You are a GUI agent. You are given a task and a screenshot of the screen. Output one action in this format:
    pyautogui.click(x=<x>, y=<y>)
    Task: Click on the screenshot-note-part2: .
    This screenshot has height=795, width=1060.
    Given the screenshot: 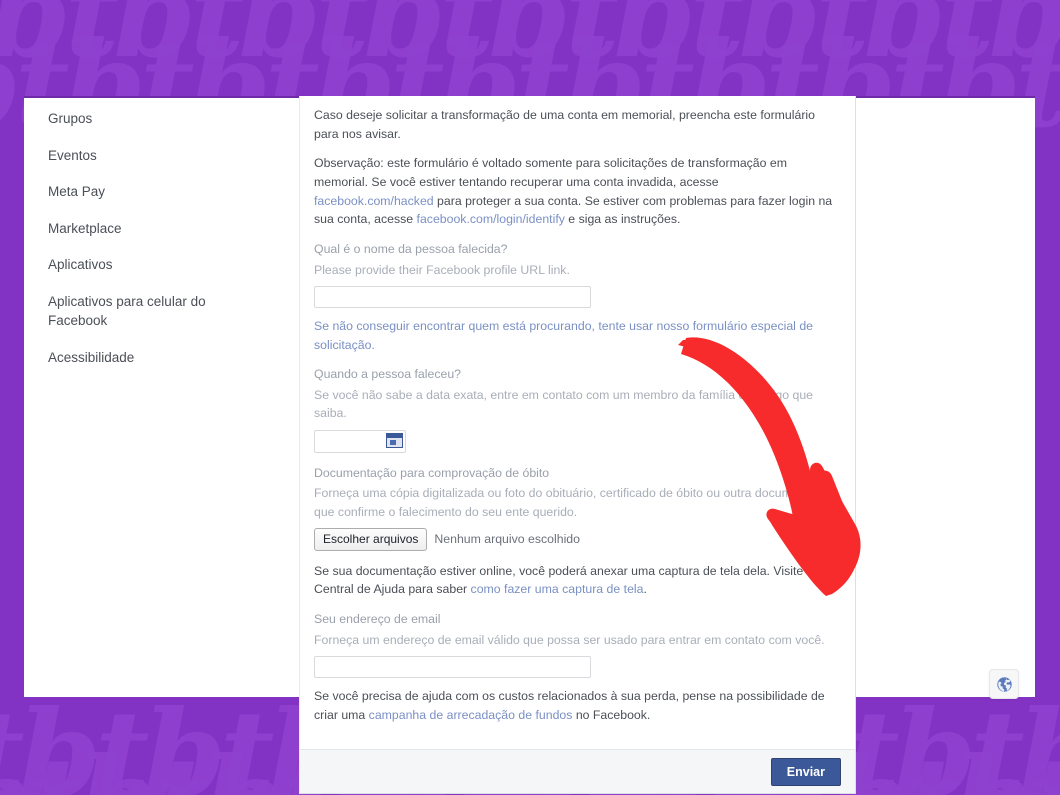 What is the action you would take?
    pyautogui.click(x=645, y=589)
    